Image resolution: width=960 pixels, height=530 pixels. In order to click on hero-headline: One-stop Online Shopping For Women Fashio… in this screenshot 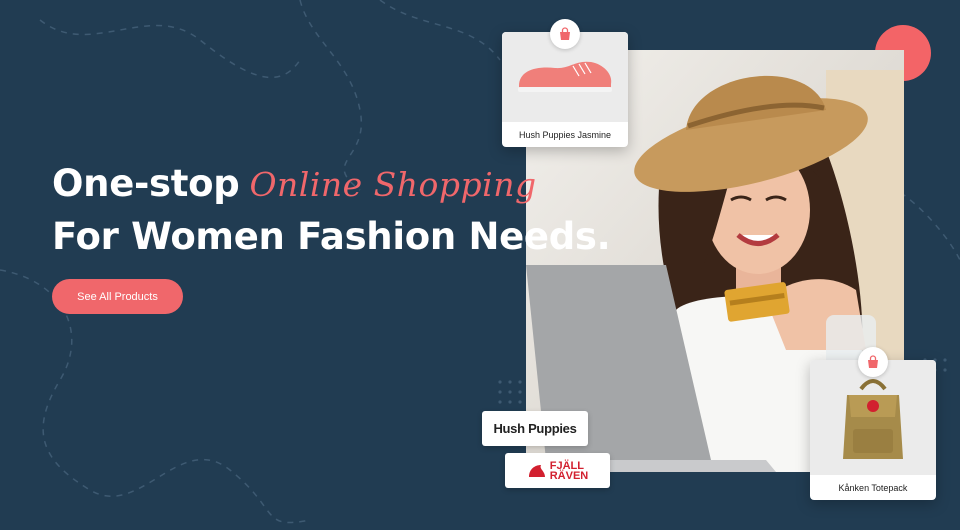, I will do `click(331, 210)`.